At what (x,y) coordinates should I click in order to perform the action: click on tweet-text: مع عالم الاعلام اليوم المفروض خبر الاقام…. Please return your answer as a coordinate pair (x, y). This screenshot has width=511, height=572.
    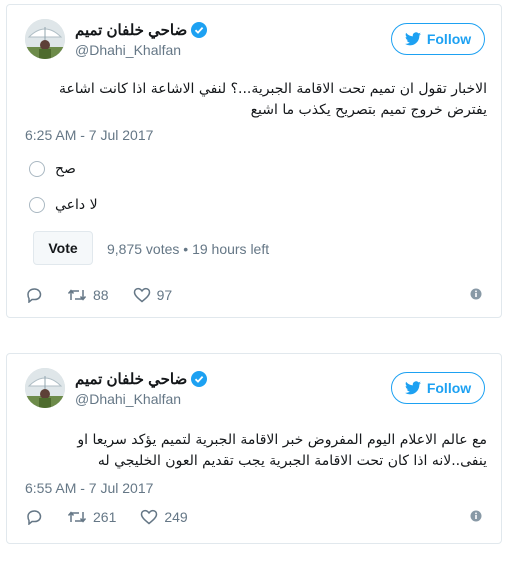
    Looking at the image, I should click on (282, 450).